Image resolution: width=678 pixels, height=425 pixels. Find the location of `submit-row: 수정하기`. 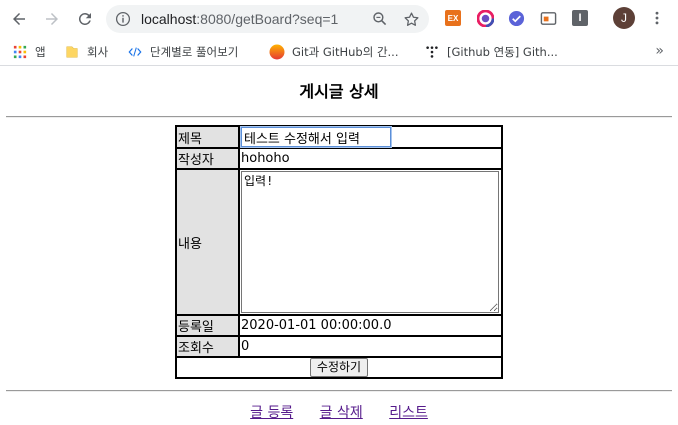

submit-row: 수정하기 is located at coordinates (339, 367).